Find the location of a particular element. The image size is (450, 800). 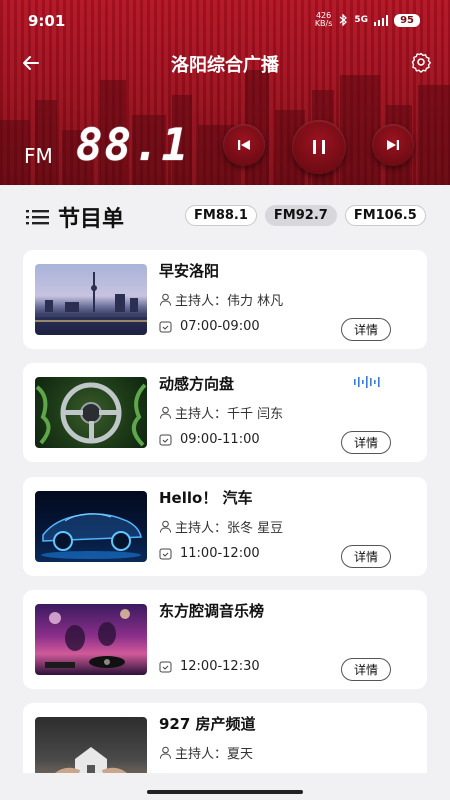

bluetooth-icon is located at coordinates (344, 20).